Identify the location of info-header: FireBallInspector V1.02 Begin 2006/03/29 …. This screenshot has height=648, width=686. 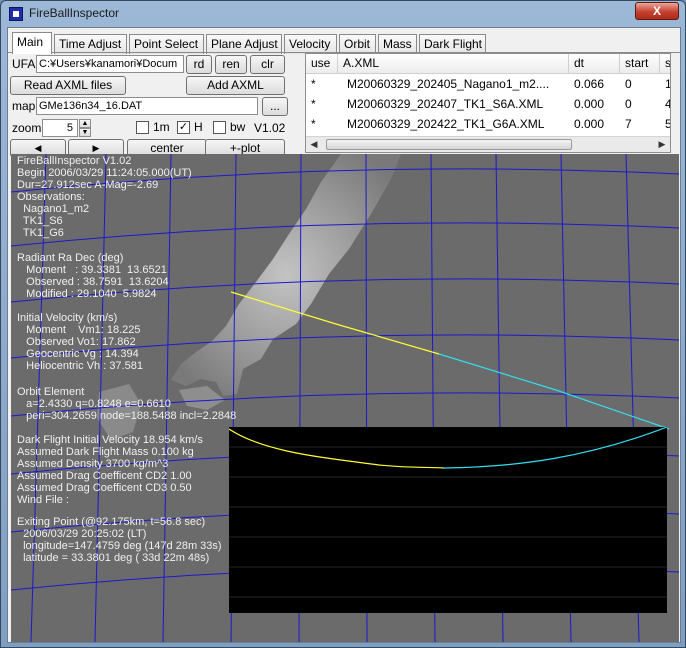
(104, 197).